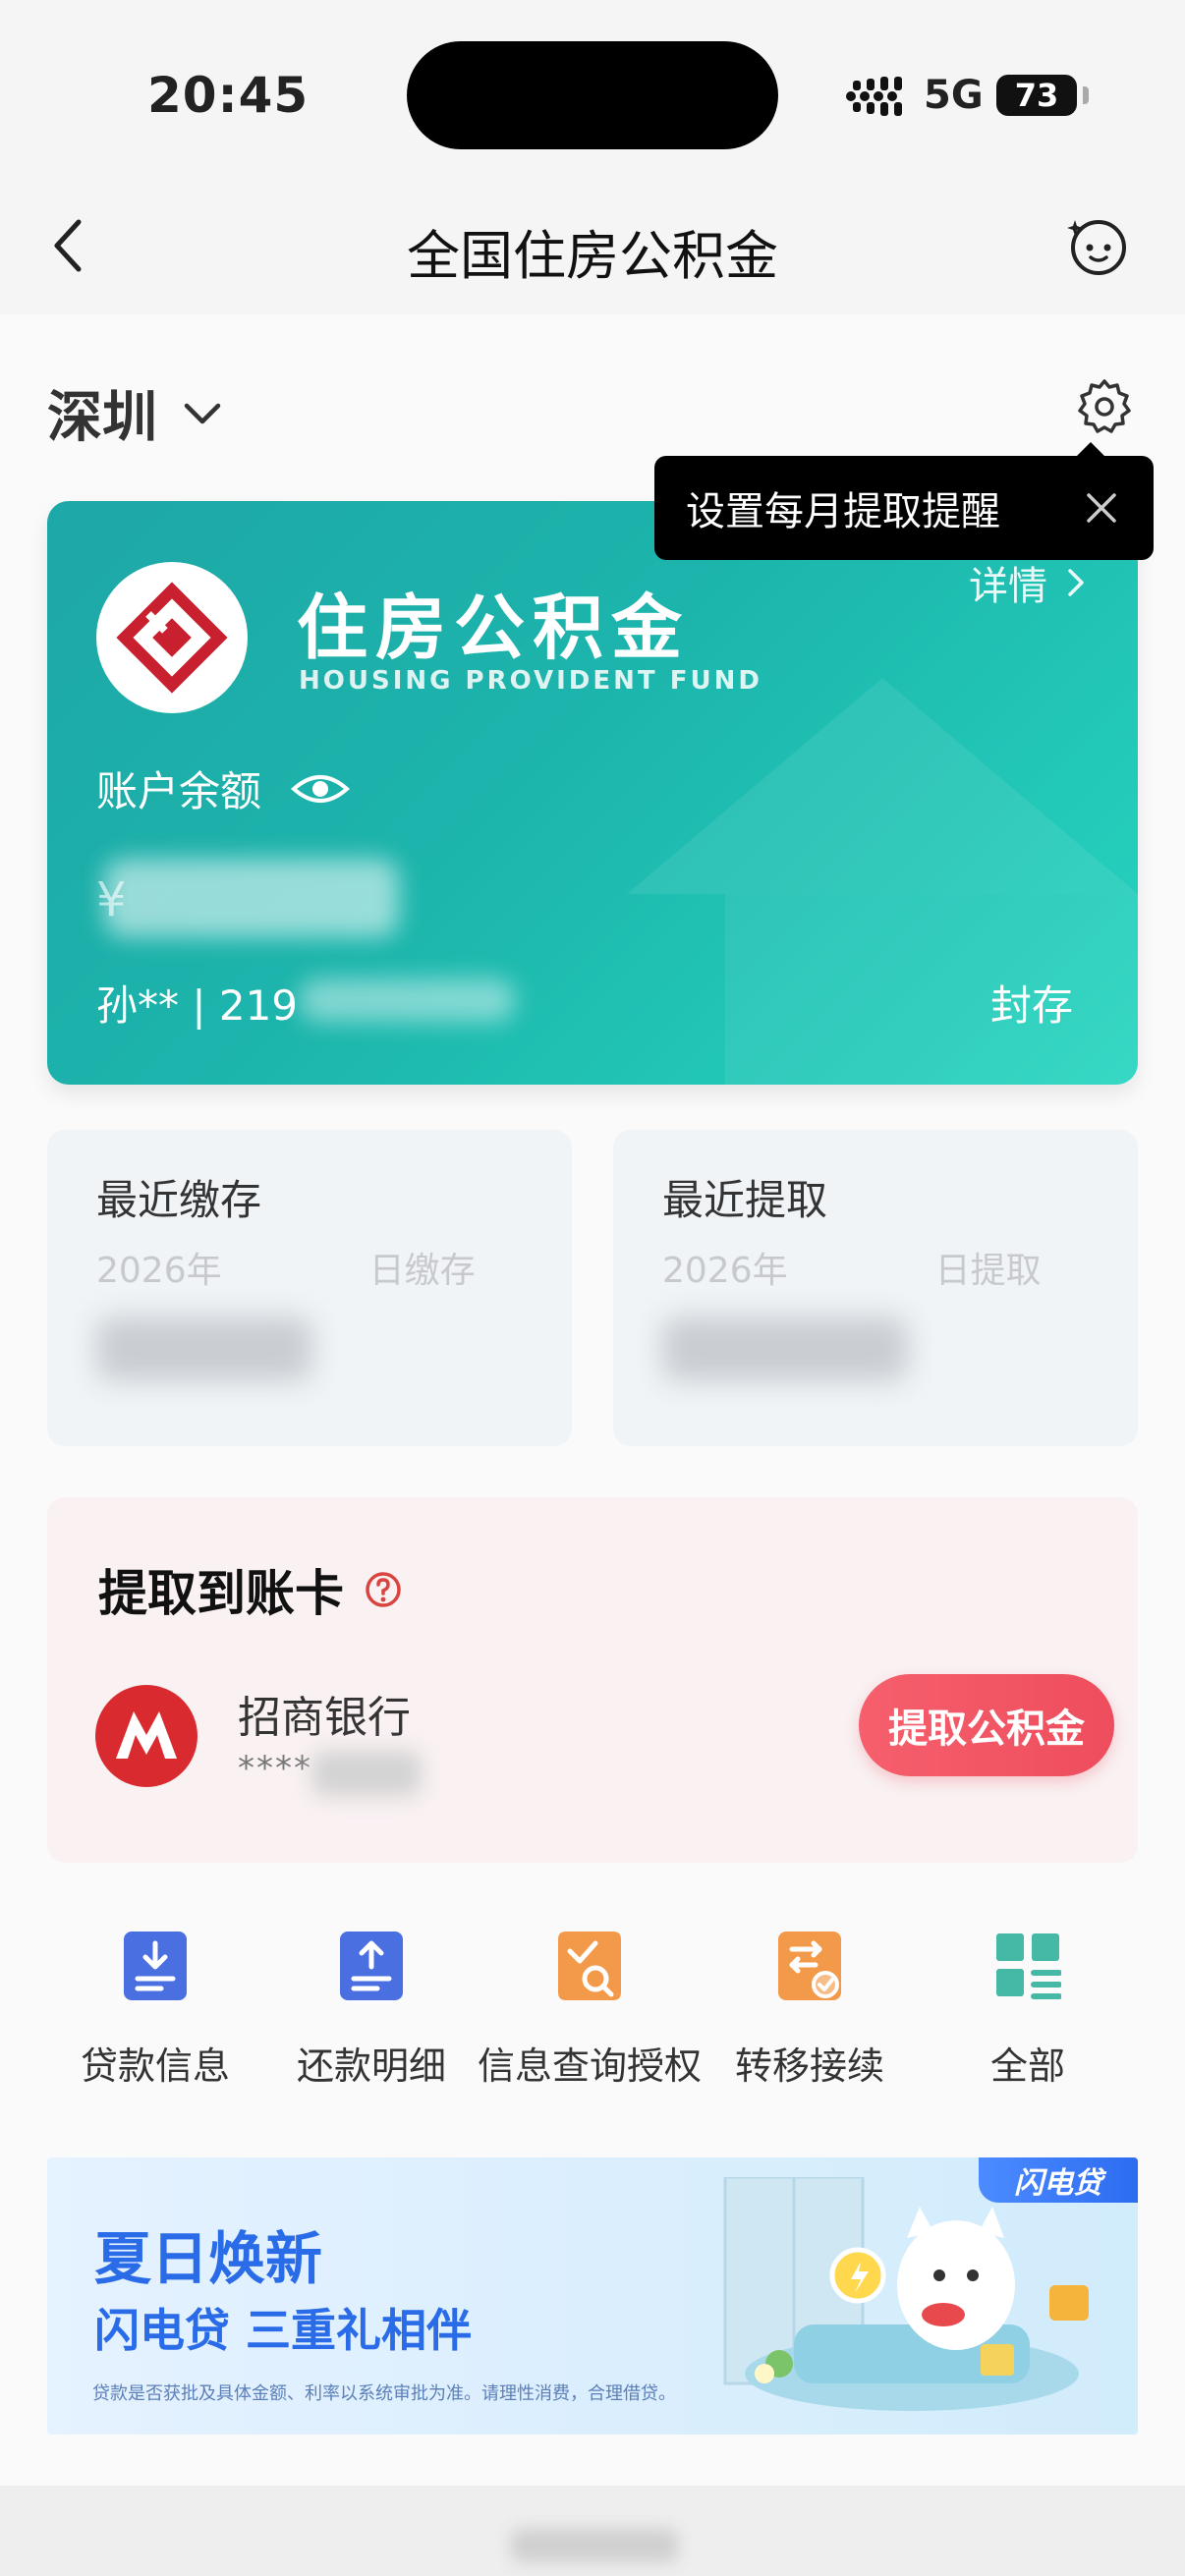 This screenshot has height=2576, width=1185. I want to click on account-number-masked, so click(407, 1000).